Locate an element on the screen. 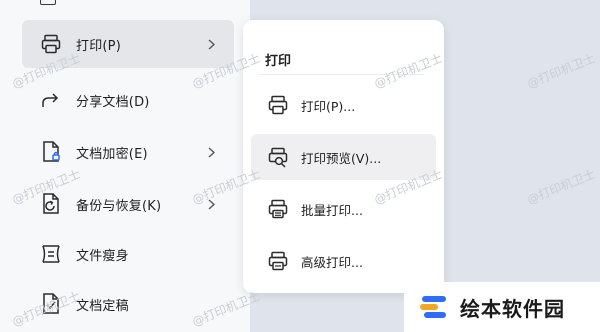 Image resolution: width=600 pixels, height=332 pixels. menu-item-label: 打印(P) is located at coordinates (98, 46).